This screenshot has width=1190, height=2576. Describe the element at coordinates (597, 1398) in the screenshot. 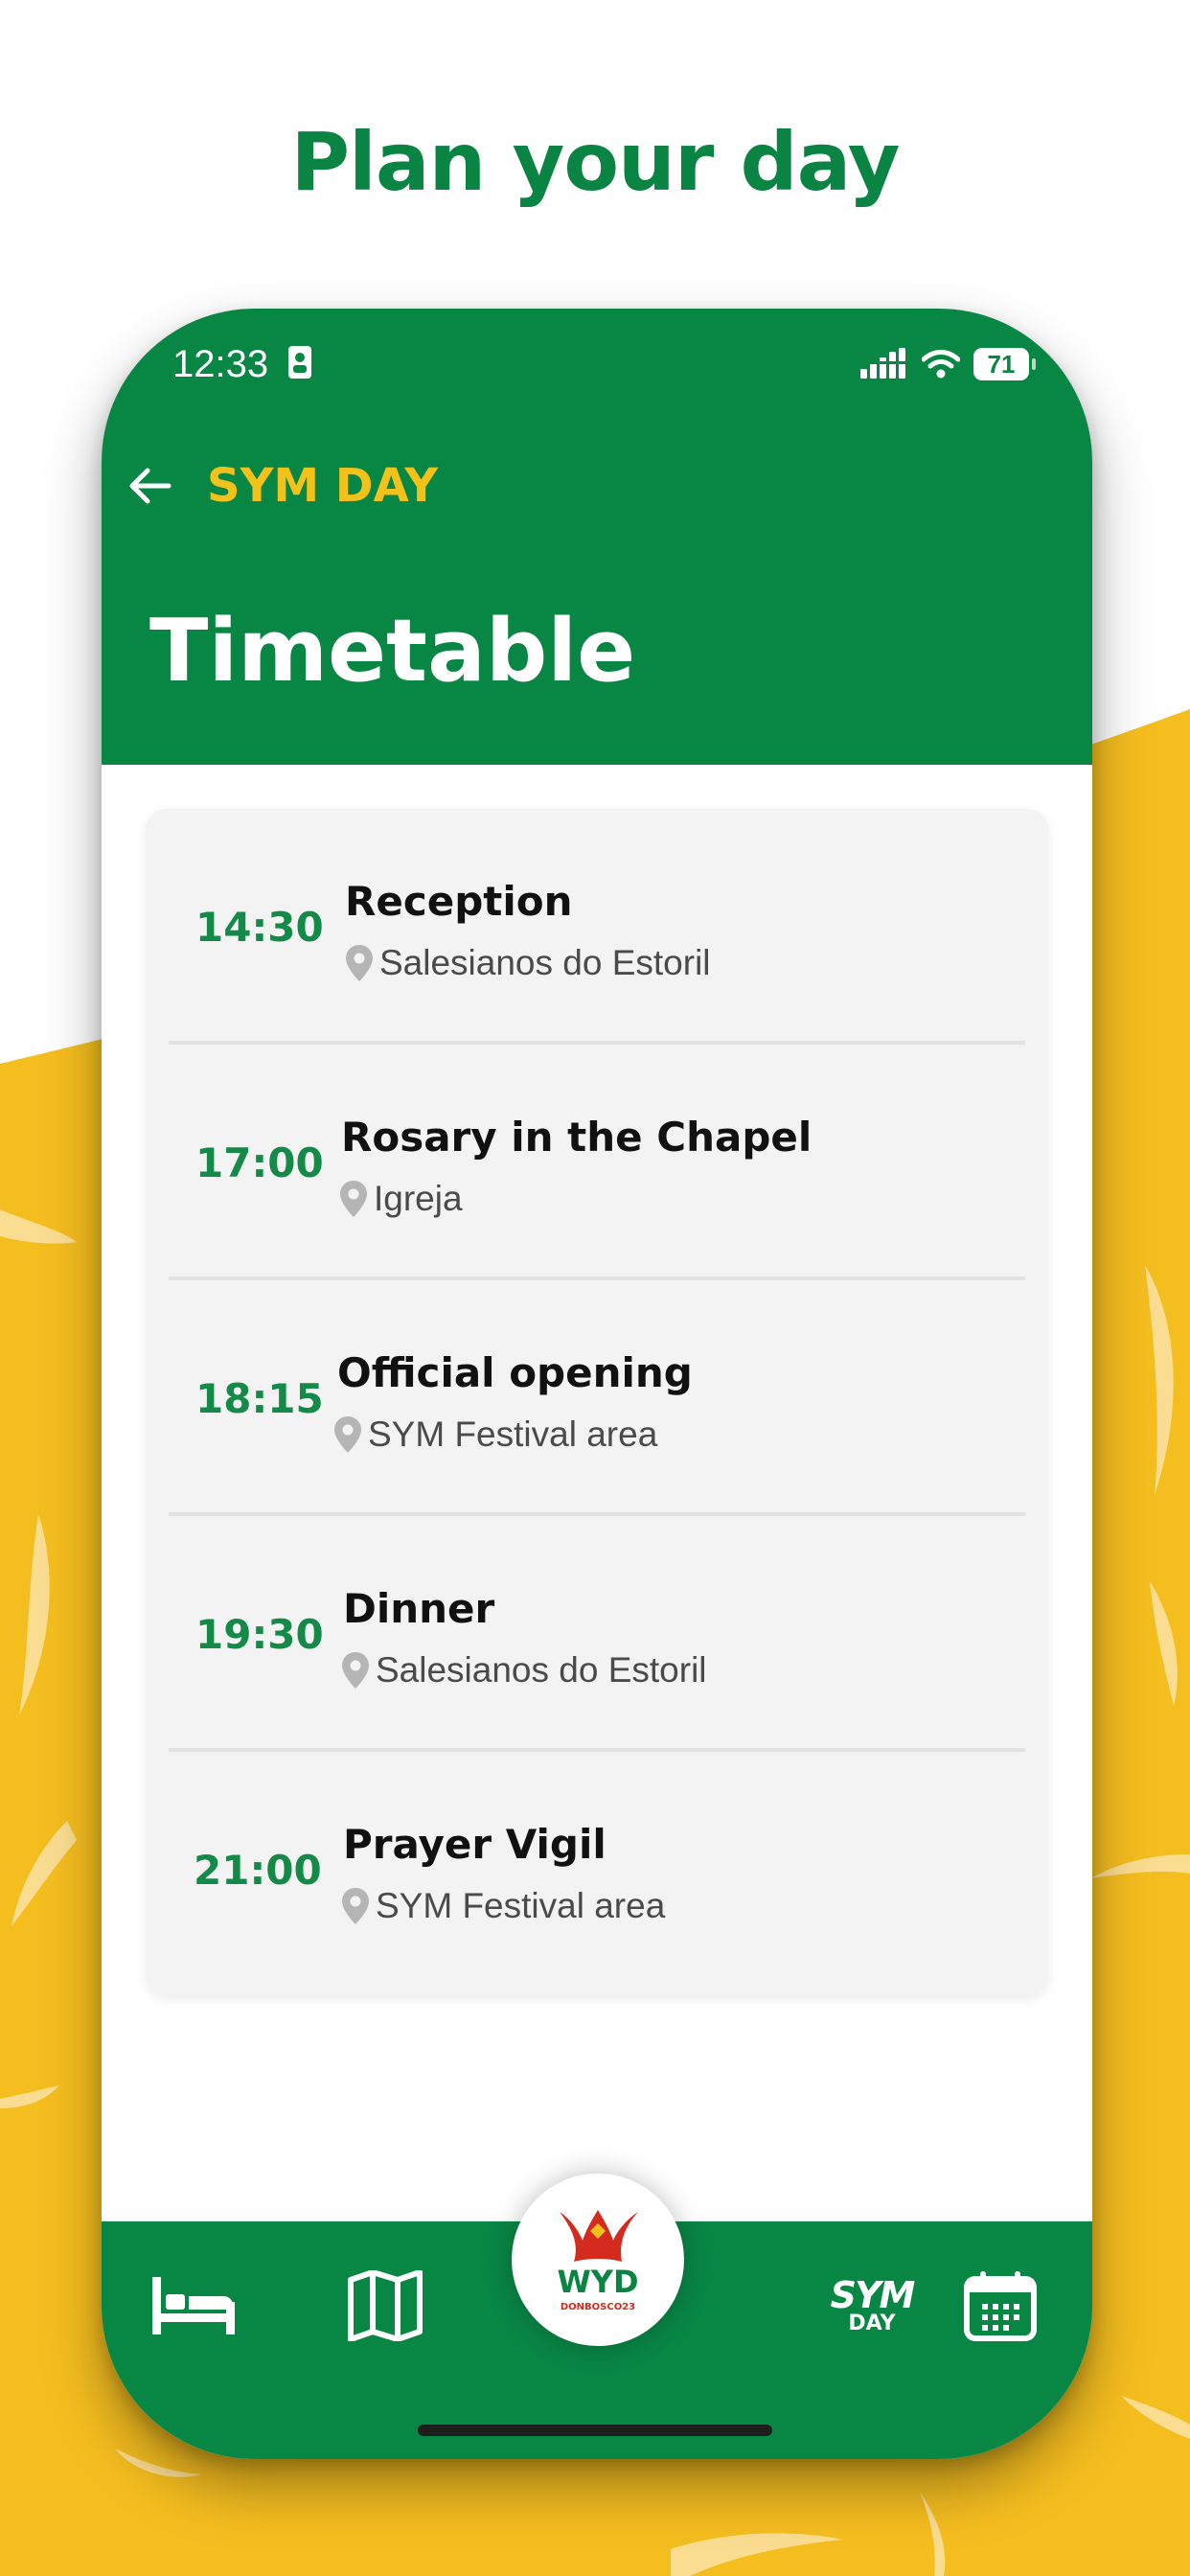

I see `timetable-row: 18:15 Official opening SYM Festival area` at that location.